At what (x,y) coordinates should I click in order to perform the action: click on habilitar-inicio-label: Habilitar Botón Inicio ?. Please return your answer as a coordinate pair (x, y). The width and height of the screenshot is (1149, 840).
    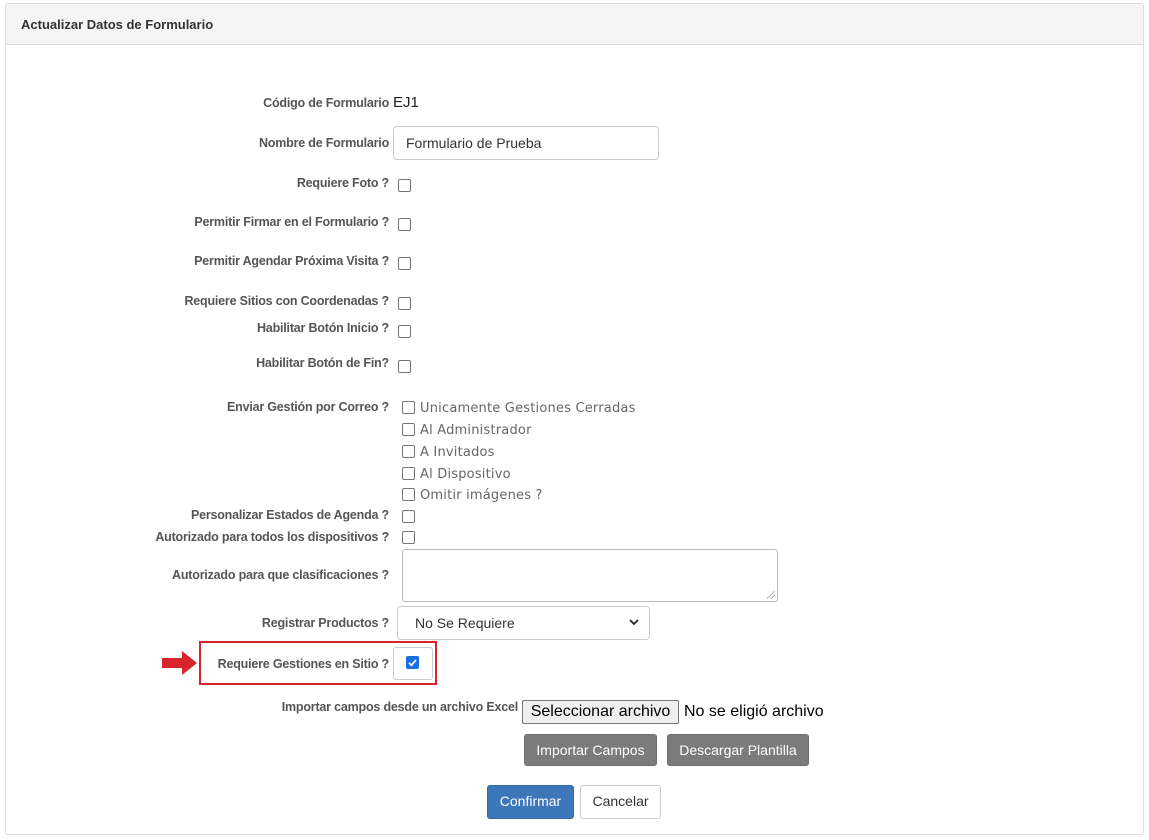
    Looking at the image, I should click on (322, 328).